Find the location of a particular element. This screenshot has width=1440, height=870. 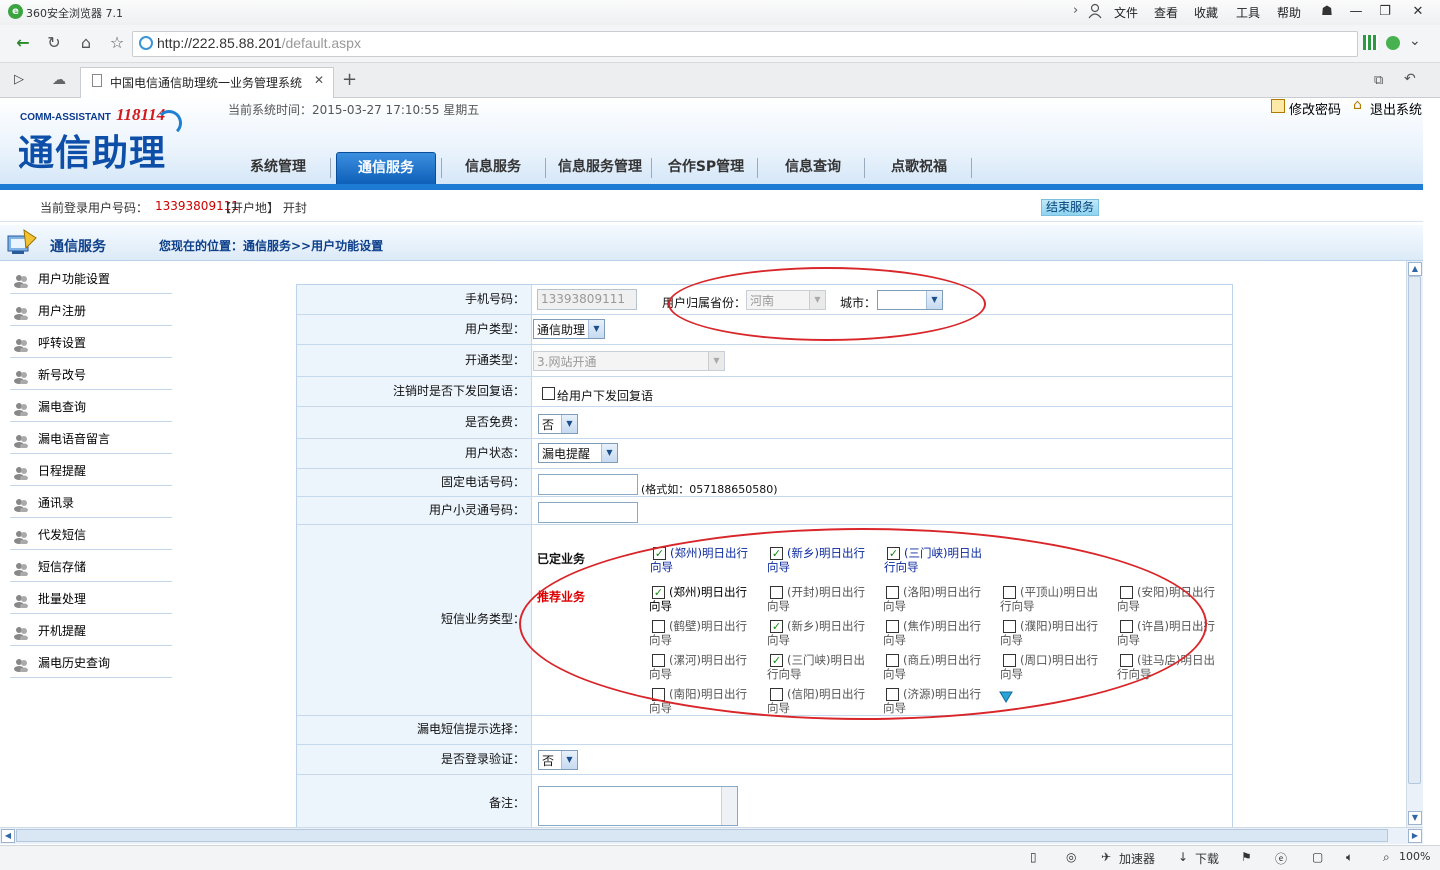

window-icon: ▢ is located at coordinates (1317, 857).